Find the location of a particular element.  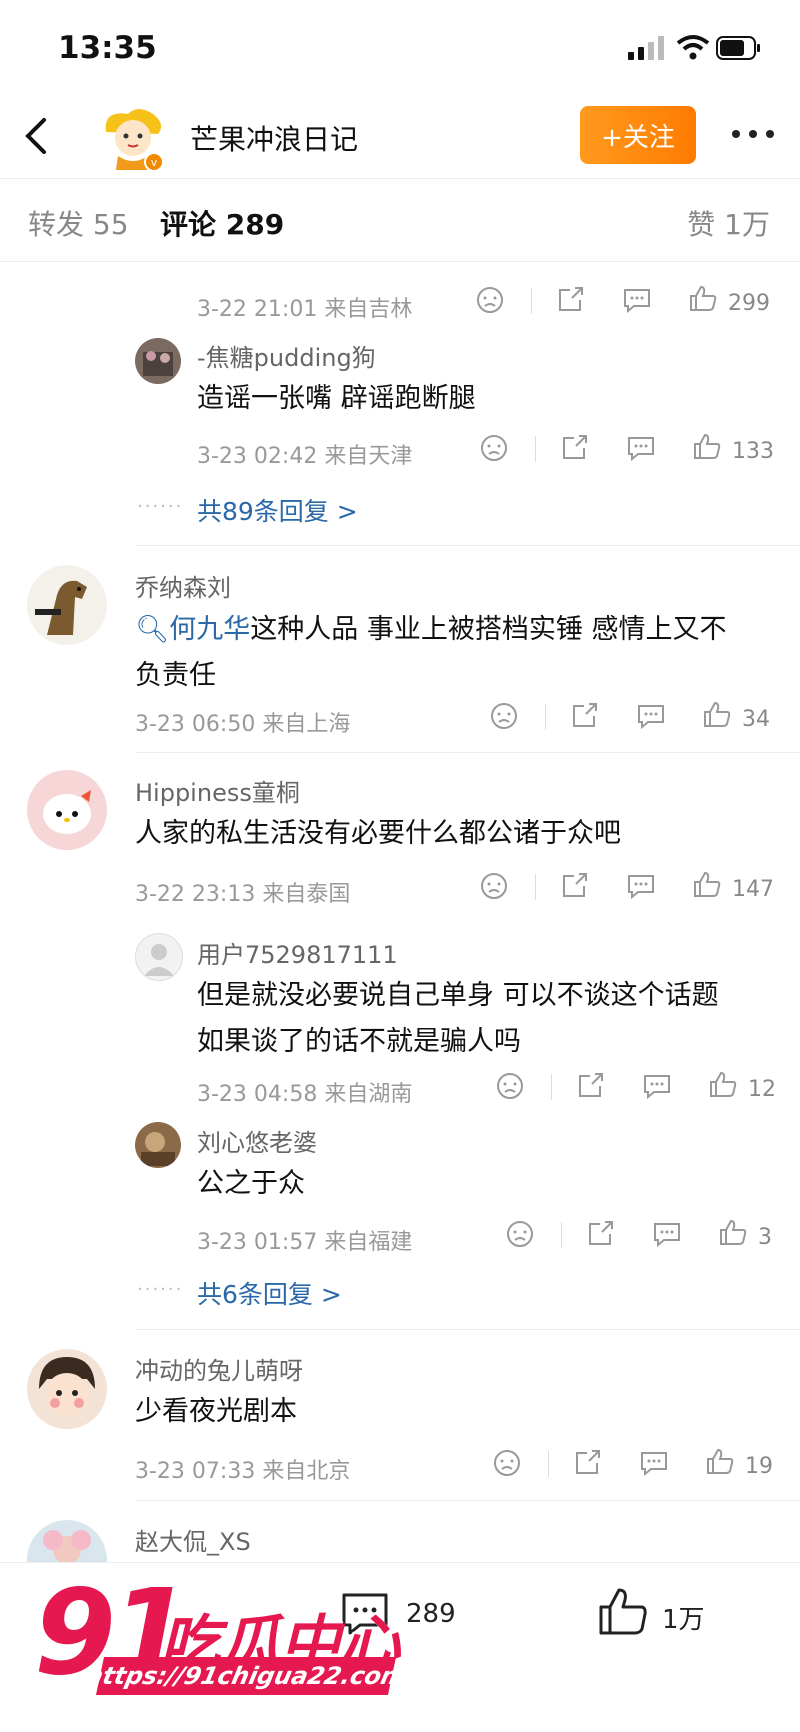

more-replies-link: 共6条回复 > is located at coordinates (269, 1293).